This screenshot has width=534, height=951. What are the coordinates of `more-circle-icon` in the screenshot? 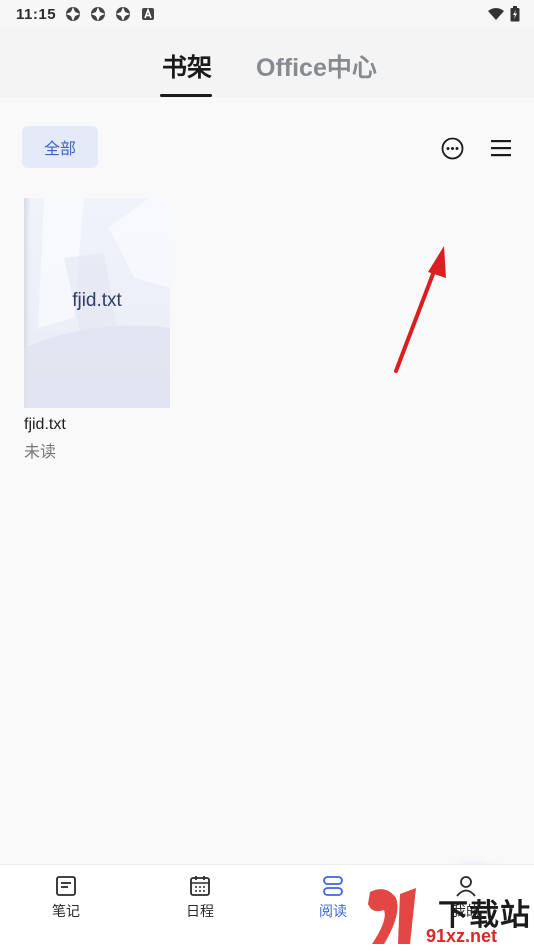 It's located at (452, 148).